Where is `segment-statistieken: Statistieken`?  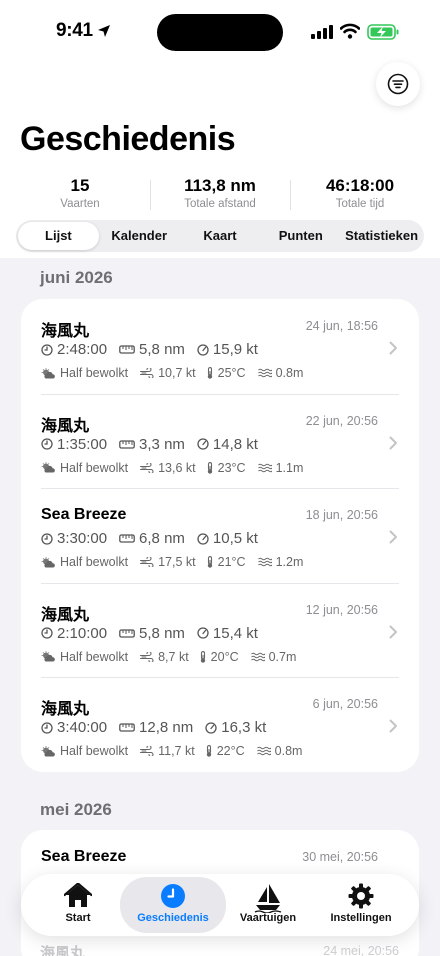 segment-statistieken: Statistieken is located at coordinates (381, 236).